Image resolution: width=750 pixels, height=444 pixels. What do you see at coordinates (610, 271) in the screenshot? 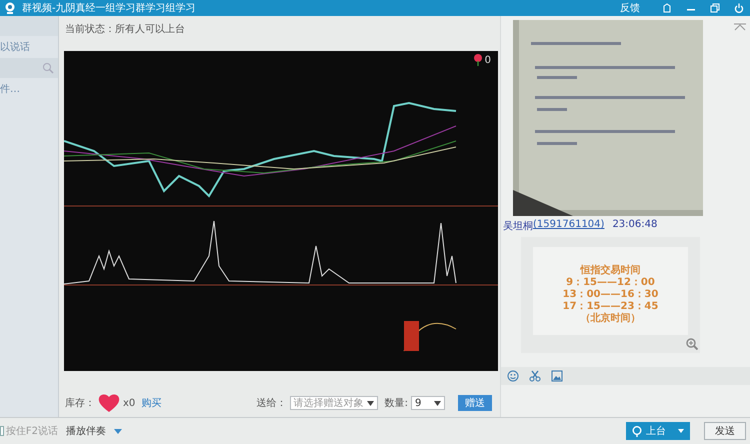
I see `card-text: 恒指交易时间` at bounding box center [610, 271].